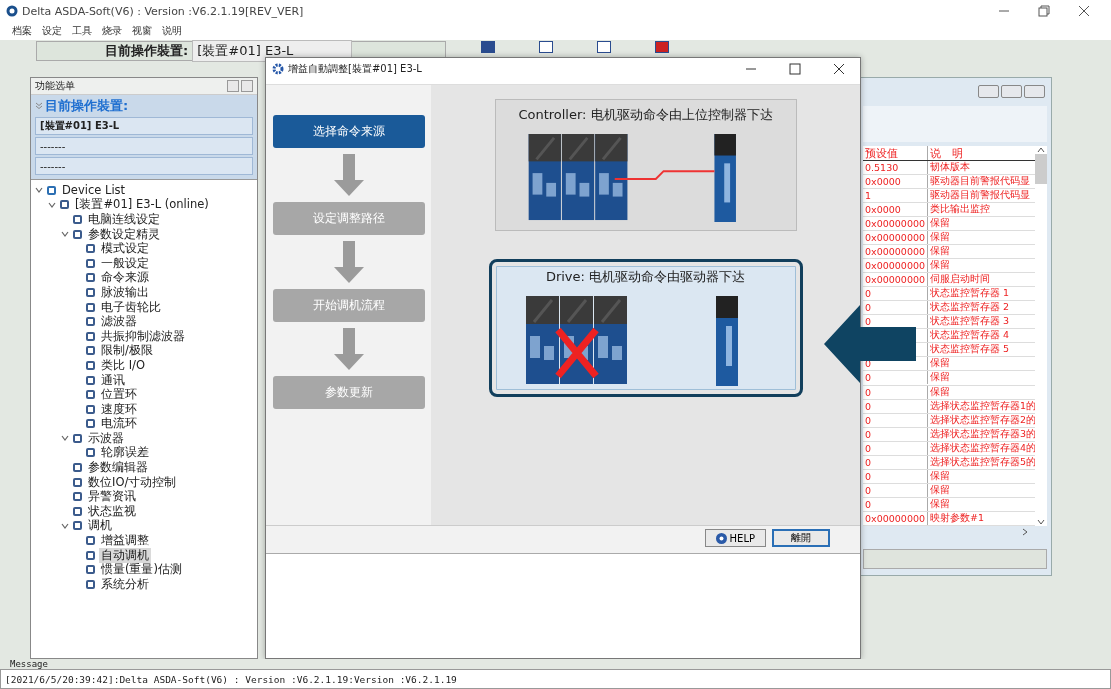 This screenshot has width=1111, height=689. I want to click on scrollbar-thumb, so click(1041, 169).